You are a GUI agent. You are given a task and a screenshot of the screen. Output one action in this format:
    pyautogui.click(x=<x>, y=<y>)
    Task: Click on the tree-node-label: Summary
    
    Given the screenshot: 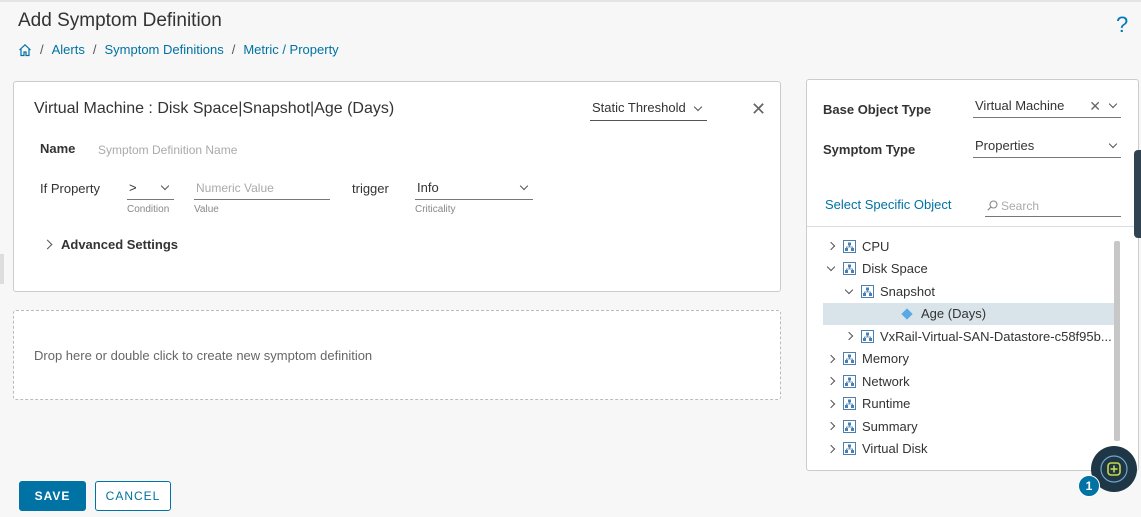 What is the action you would take?
    pyautogui.click(x=890, y=426)
    